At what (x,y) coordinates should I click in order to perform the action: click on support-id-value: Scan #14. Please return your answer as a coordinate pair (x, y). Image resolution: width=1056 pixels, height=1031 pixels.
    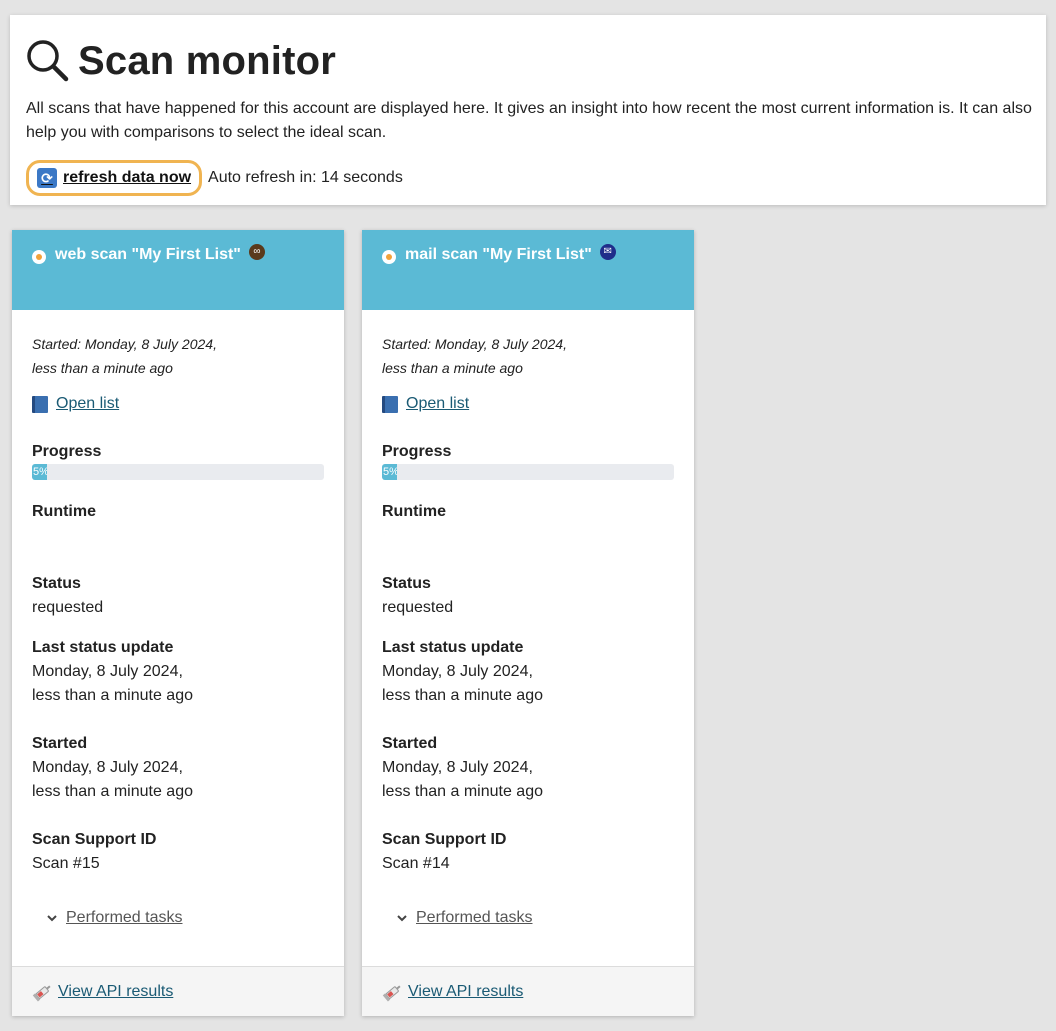
    Looking at the image, I should click on (416, 863).